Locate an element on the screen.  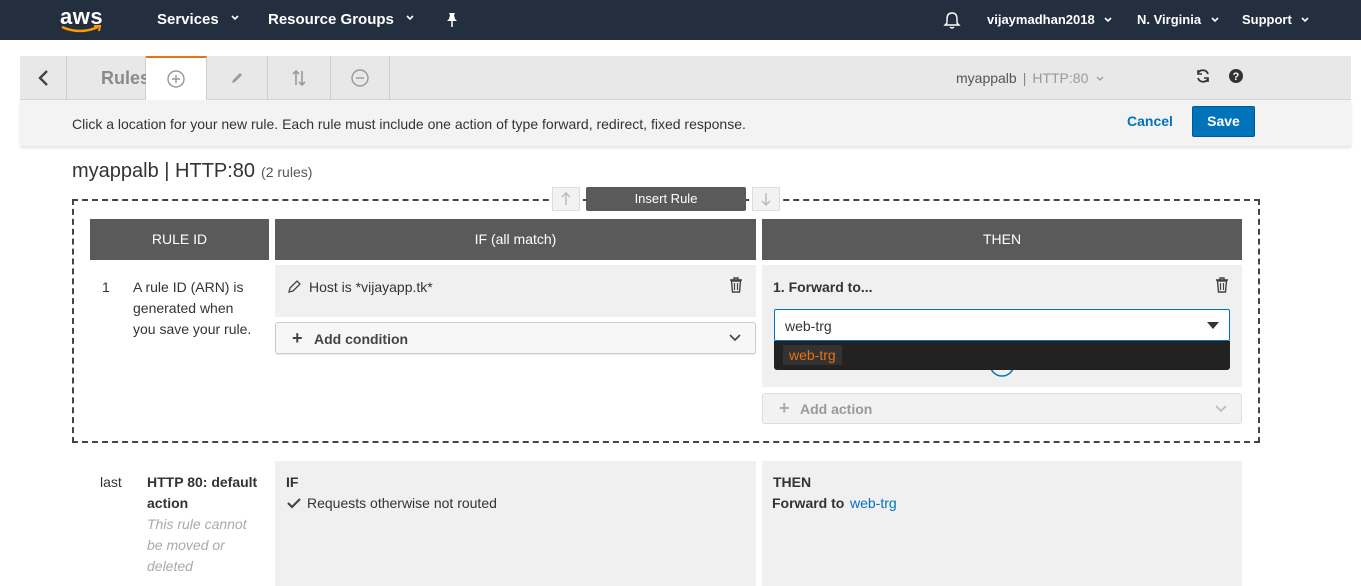
support-label: Support is located at coordinates (1267, 19).